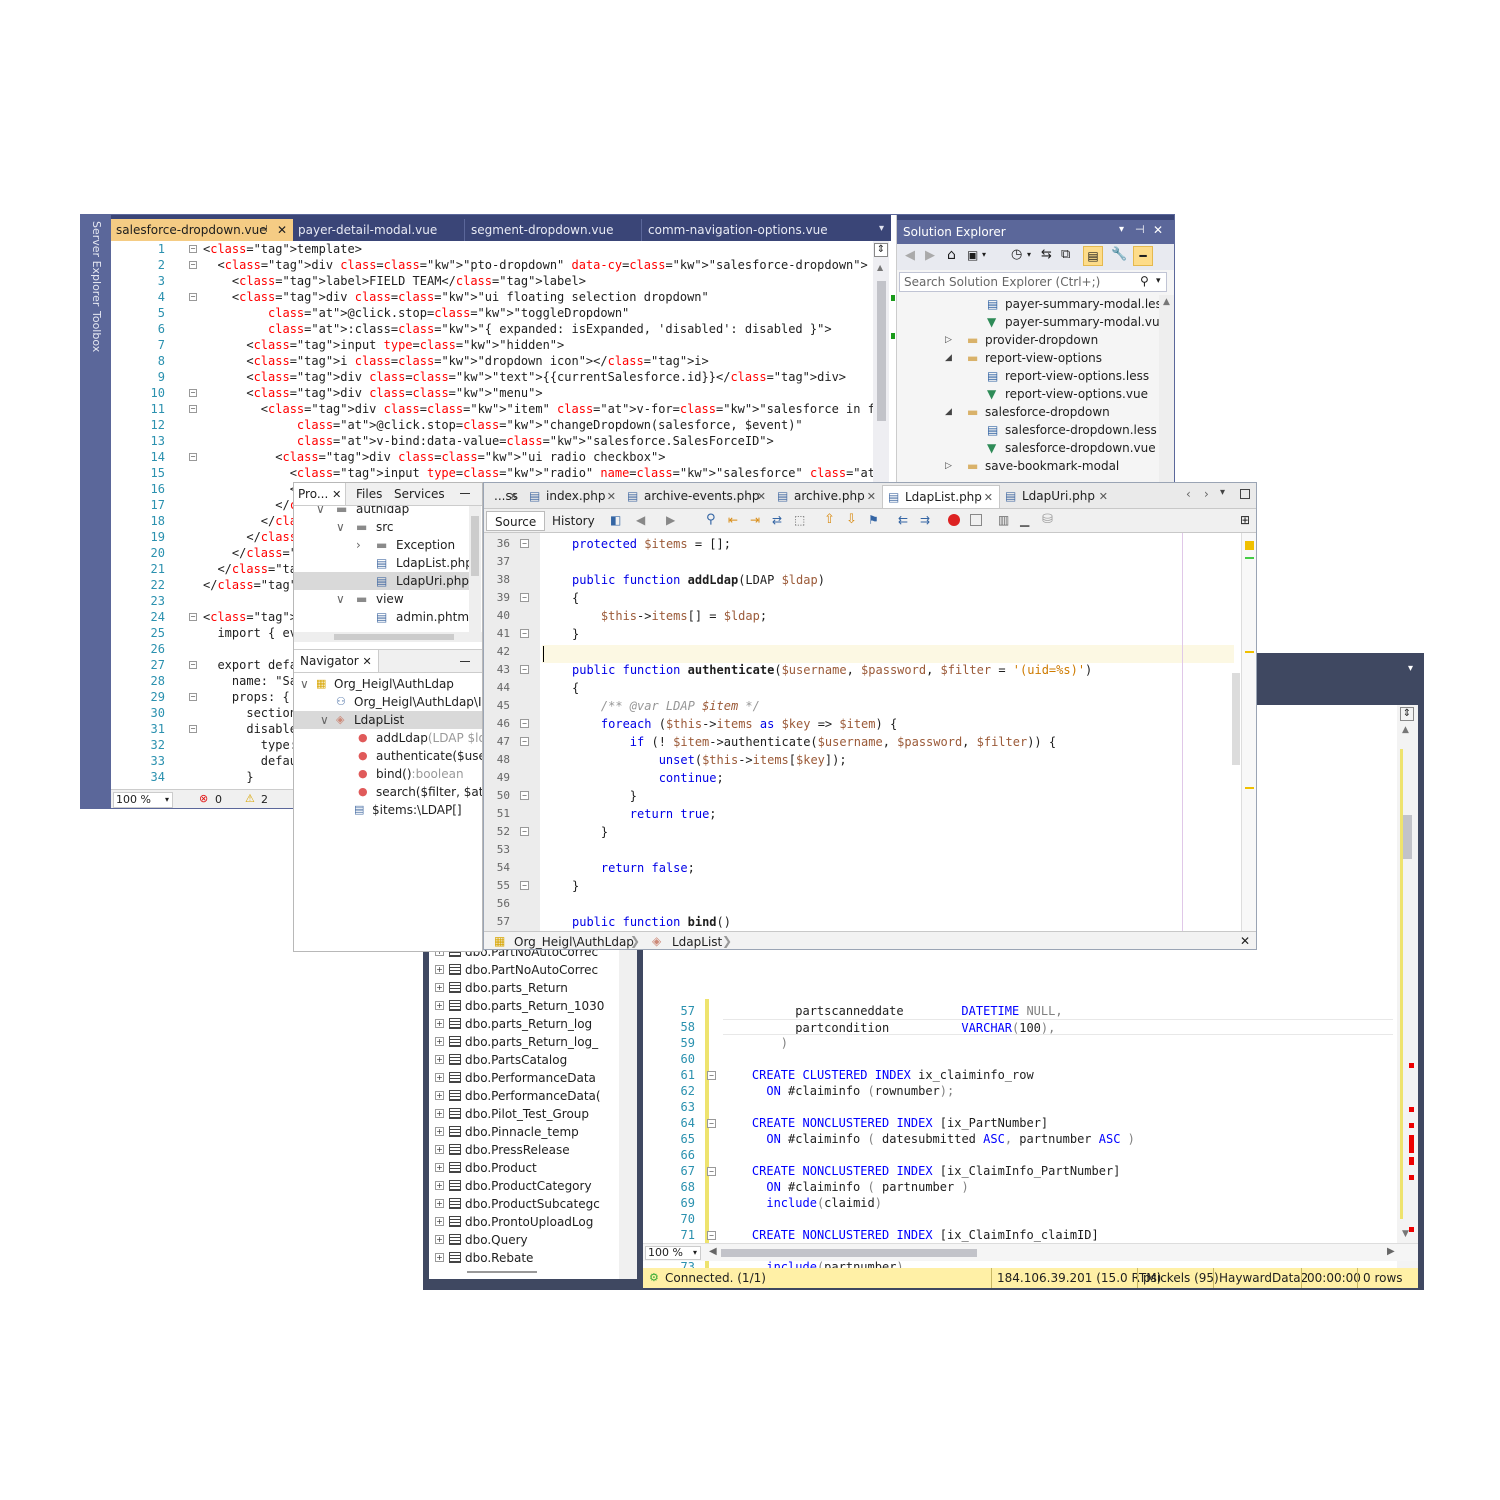 The width and height of the screenshot is (1500, 1500). Describe the element at coordinates (1028, 358) in the screenshot. I see `se-folder: ◢ ▬ report-view-options` at that location.